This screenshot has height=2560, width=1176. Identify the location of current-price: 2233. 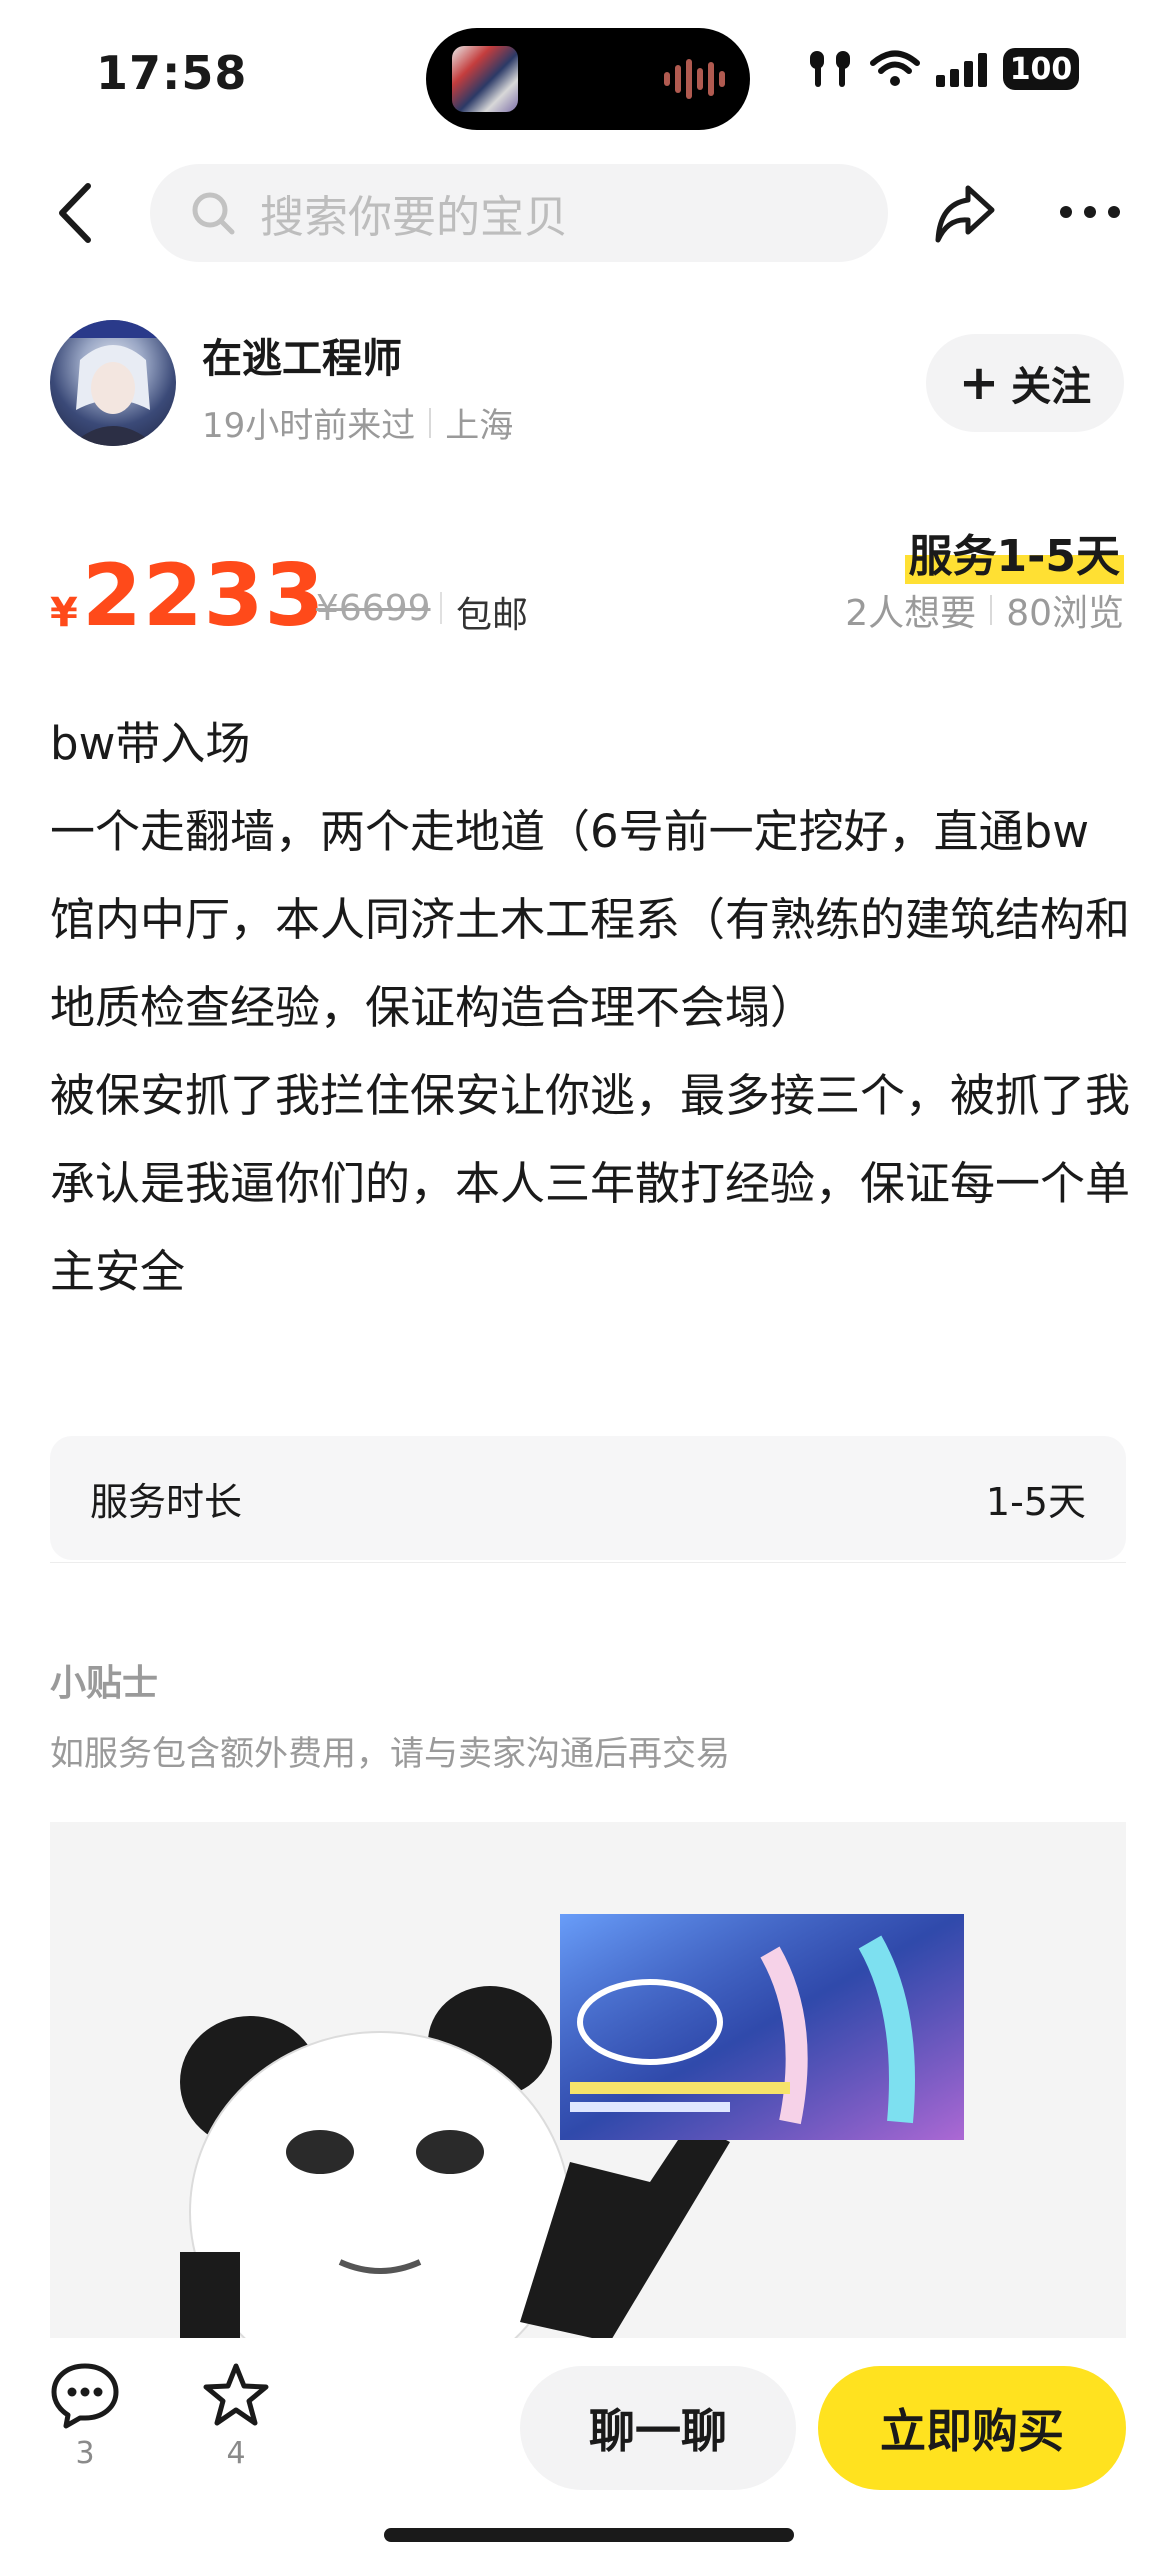
(204, 596).